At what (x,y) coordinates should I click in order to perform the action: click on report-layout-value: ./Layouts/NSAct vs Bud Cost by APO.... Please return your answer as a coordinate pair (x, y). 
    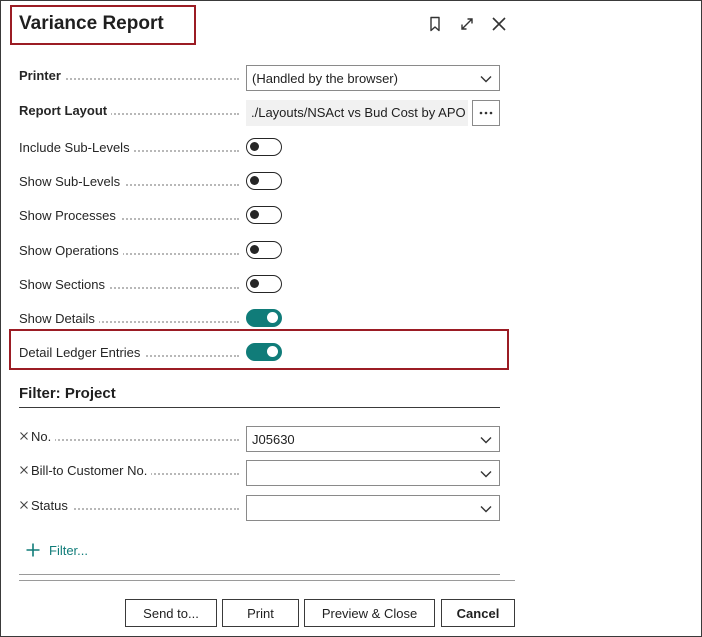
    Looking at the image, I should click on (358, 112).